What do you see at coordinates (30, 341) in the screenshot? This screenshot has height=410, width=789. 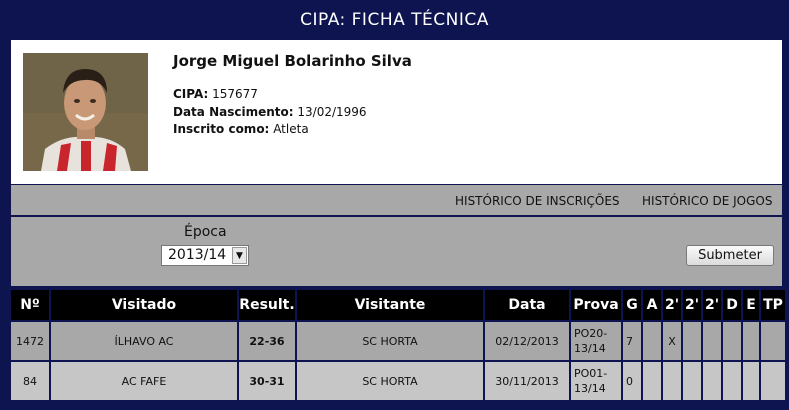 I see `cell-num: 1472` at bounding box center [30, 341].